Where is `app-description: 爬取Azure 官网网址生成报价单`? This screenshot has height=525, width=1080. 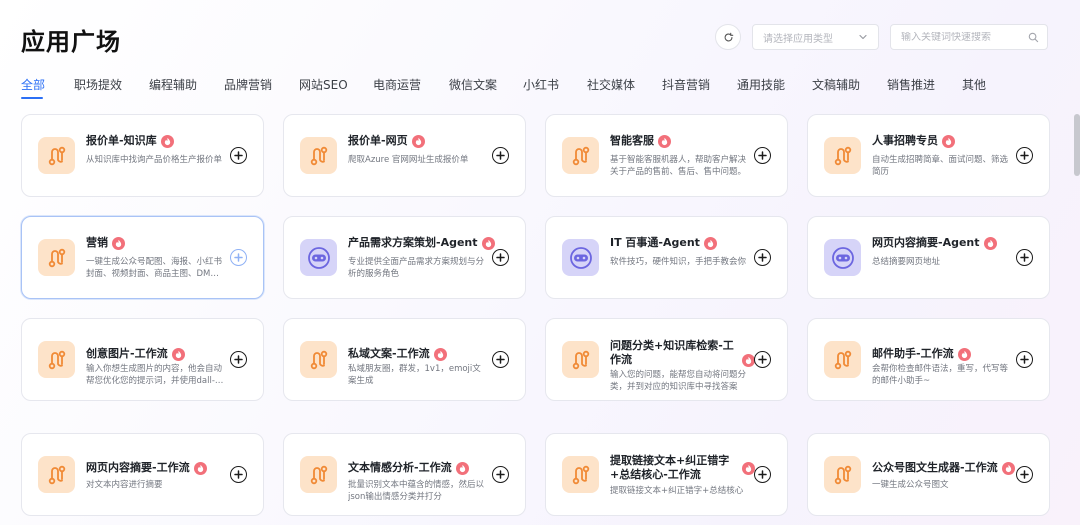 app-description: 爬取Azure 官网网址生成报价单 is located at coordinates (408, 160).